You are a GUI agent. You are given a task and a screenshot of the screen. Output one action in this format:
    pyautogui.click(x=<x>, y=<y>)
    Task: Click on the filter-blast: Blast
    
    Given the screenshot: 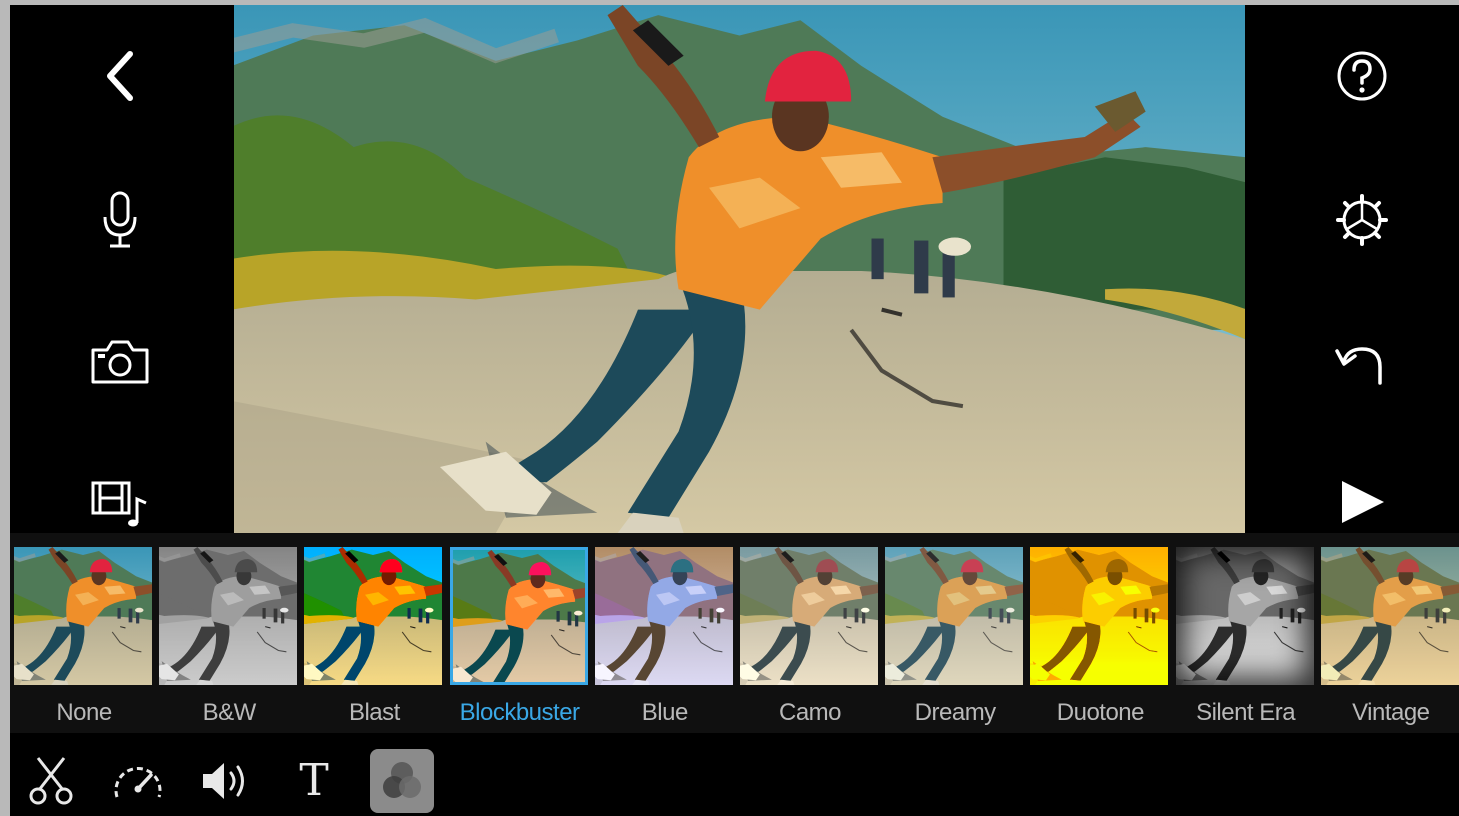 What is the action you would take?
    pyautogui.click(x=374, y=637)
    